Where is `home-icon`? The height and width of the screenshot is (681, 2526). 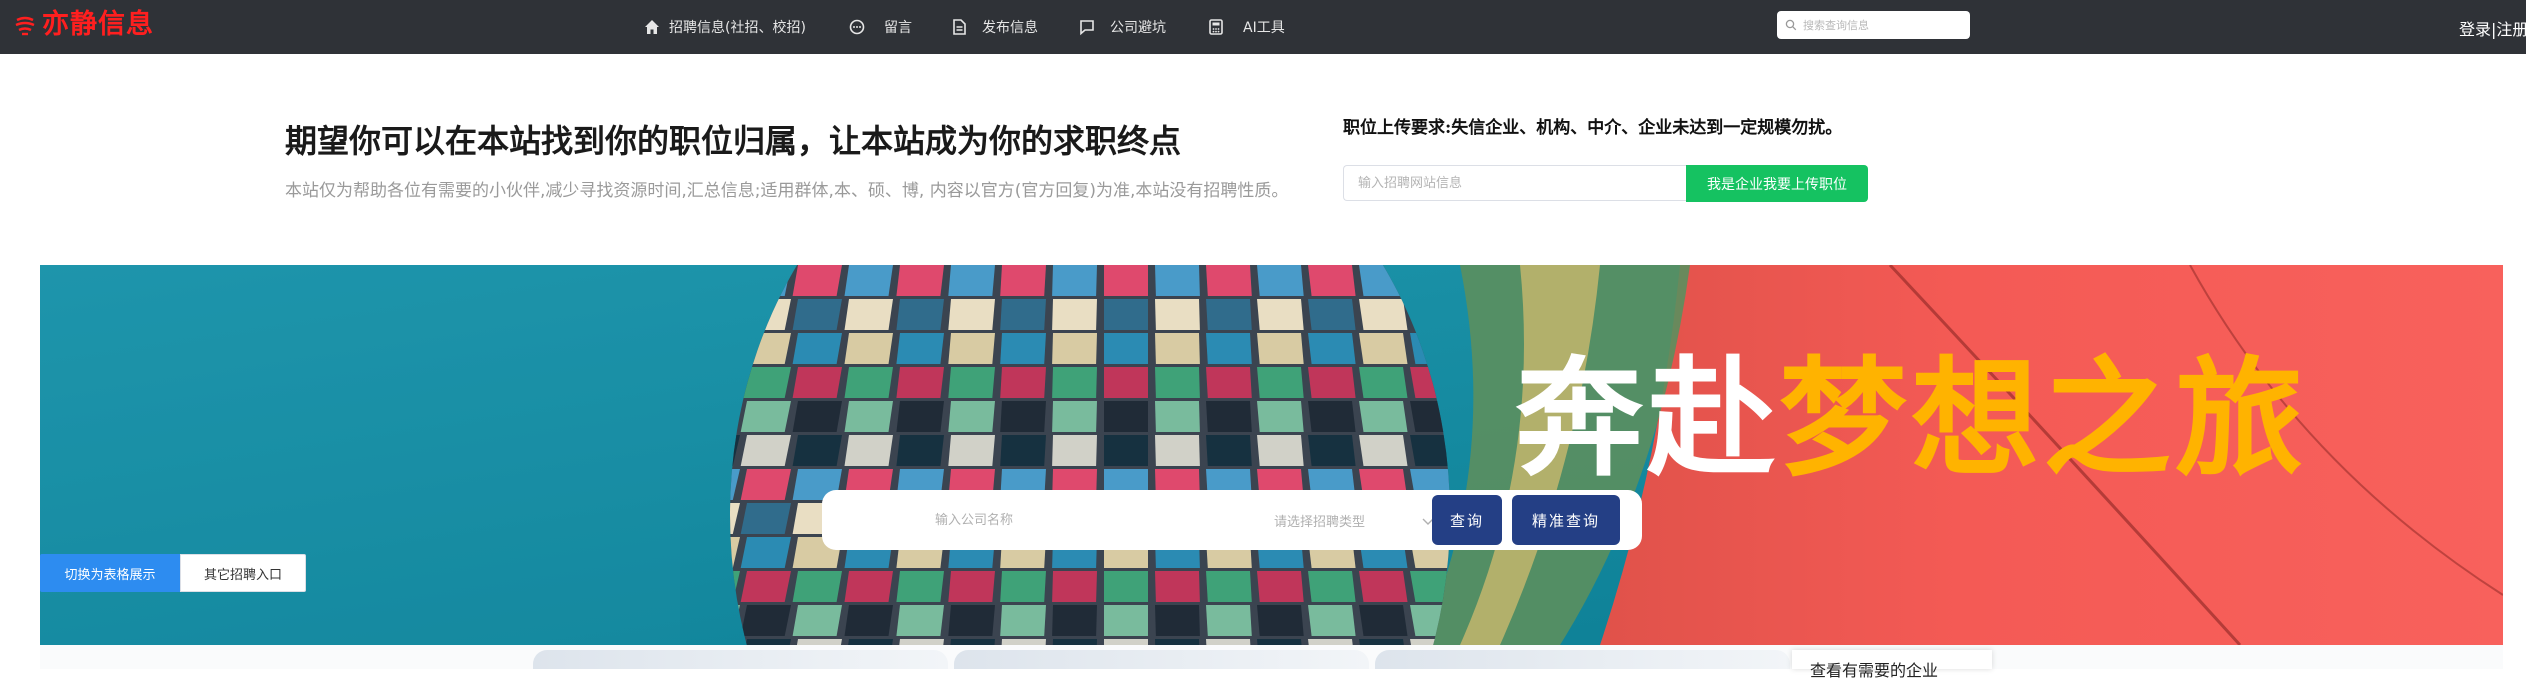 home-icon is located at coordinates (652, 27).